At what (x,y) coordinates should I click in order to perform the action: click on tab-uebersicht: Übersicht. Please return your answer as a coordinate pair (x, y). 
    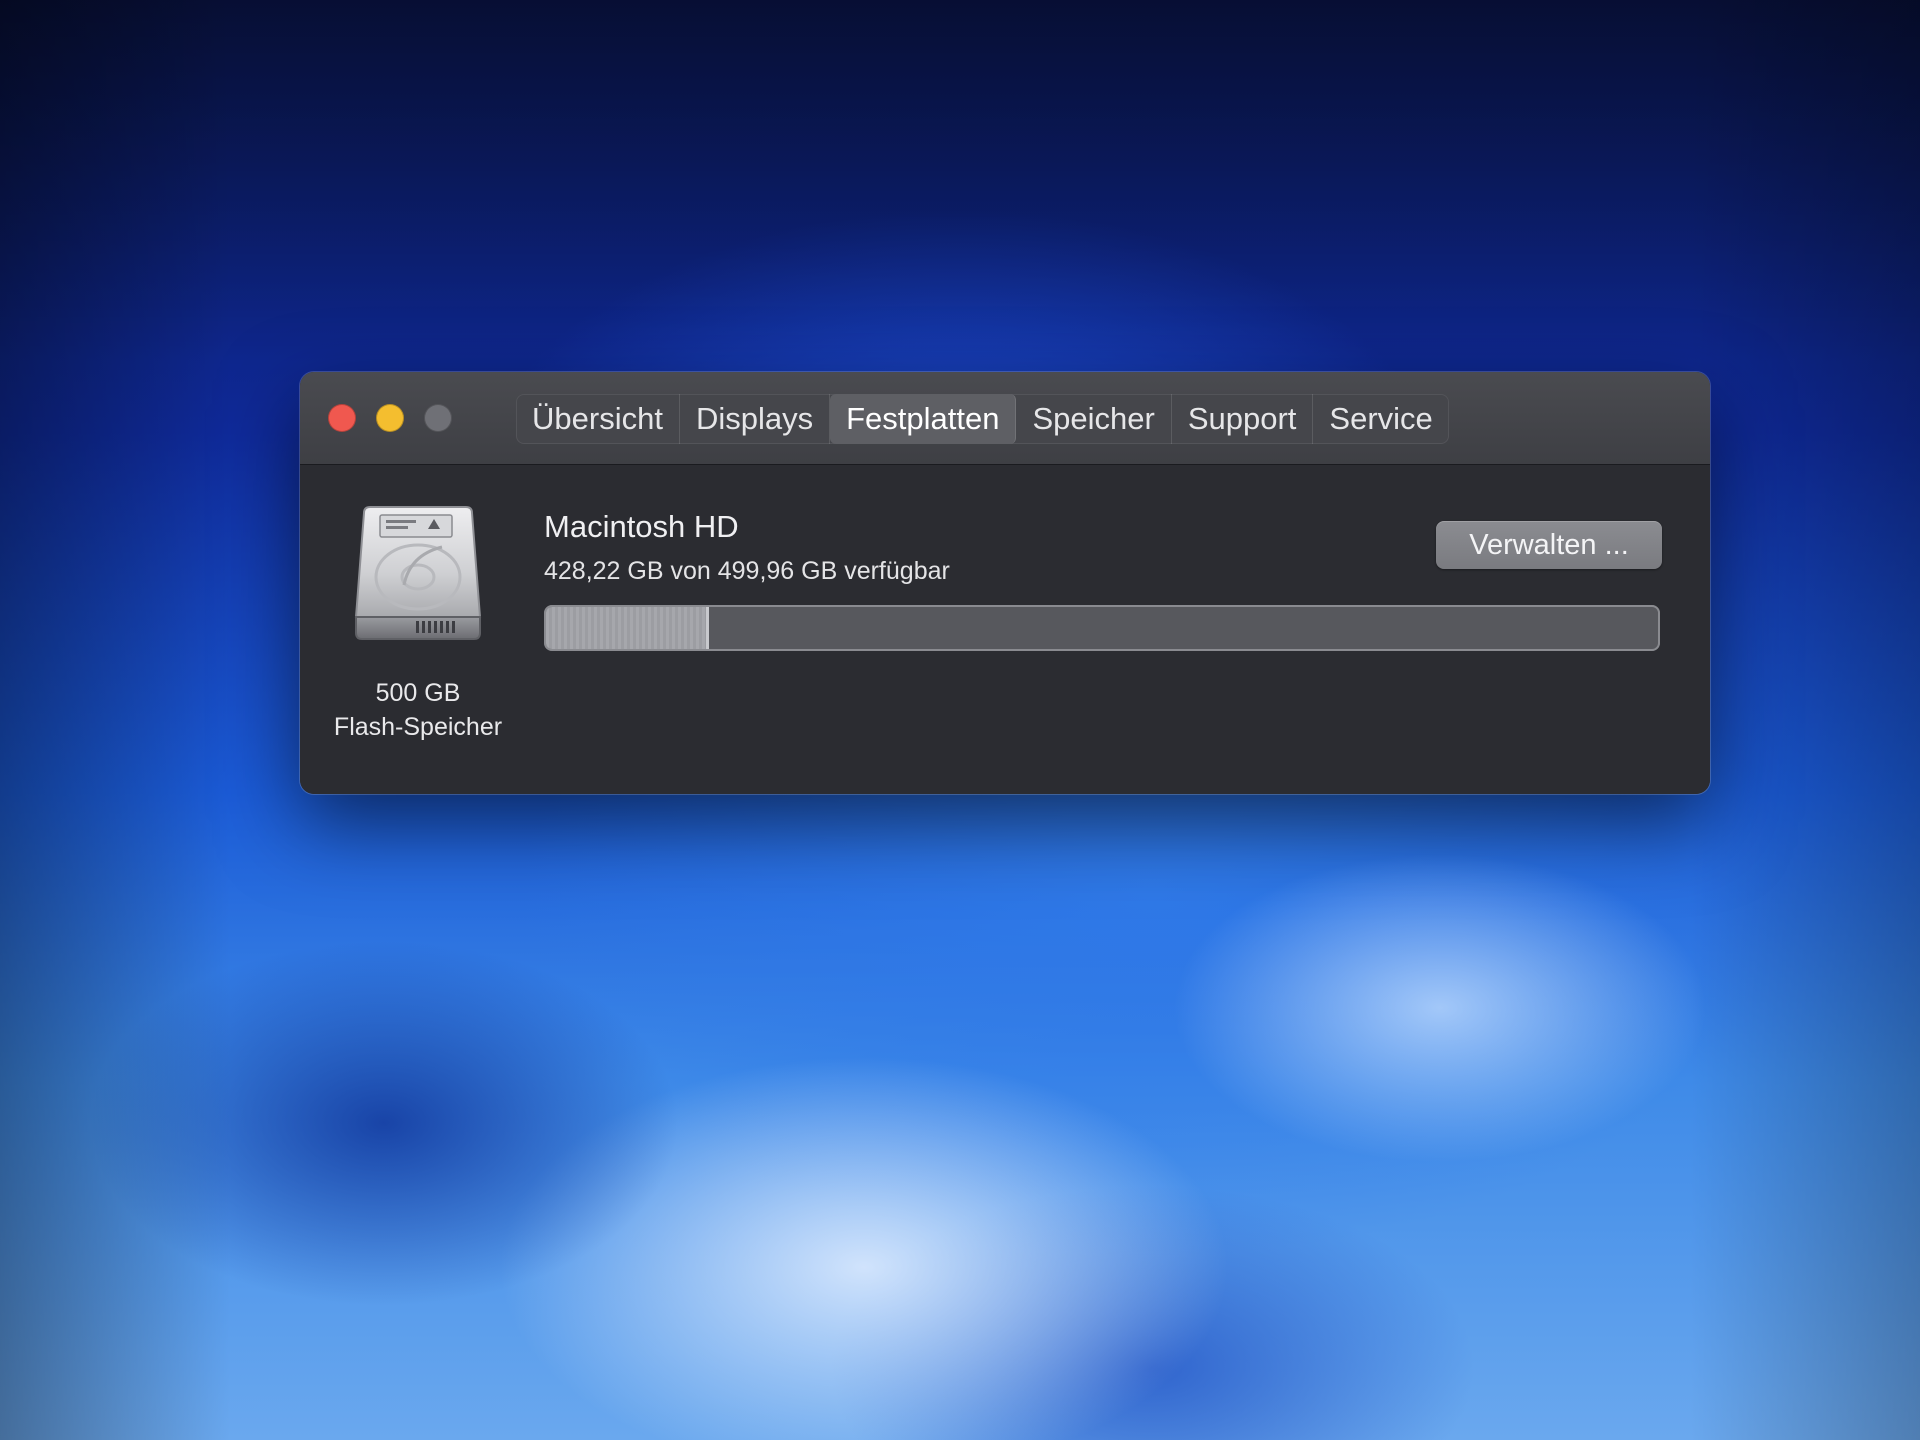
    Looking at the image, I should click on (598, 419).